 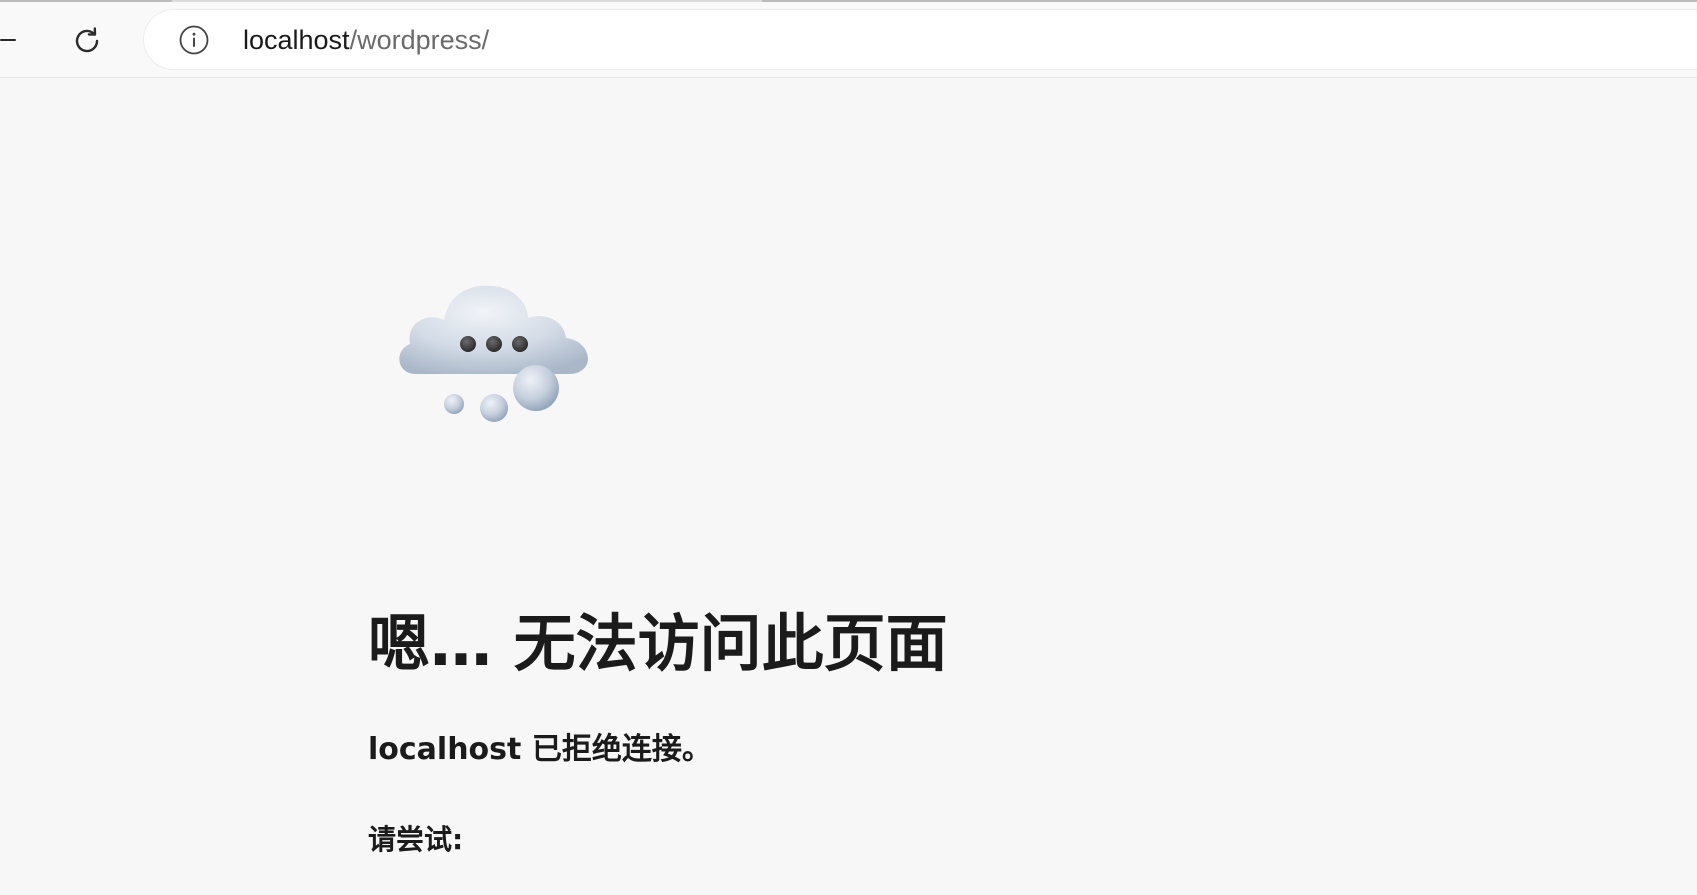 What do you see at coordinates (8, 40) in the screenshot?
I see `back-arrow-icon` at bounding box center [8, 40].